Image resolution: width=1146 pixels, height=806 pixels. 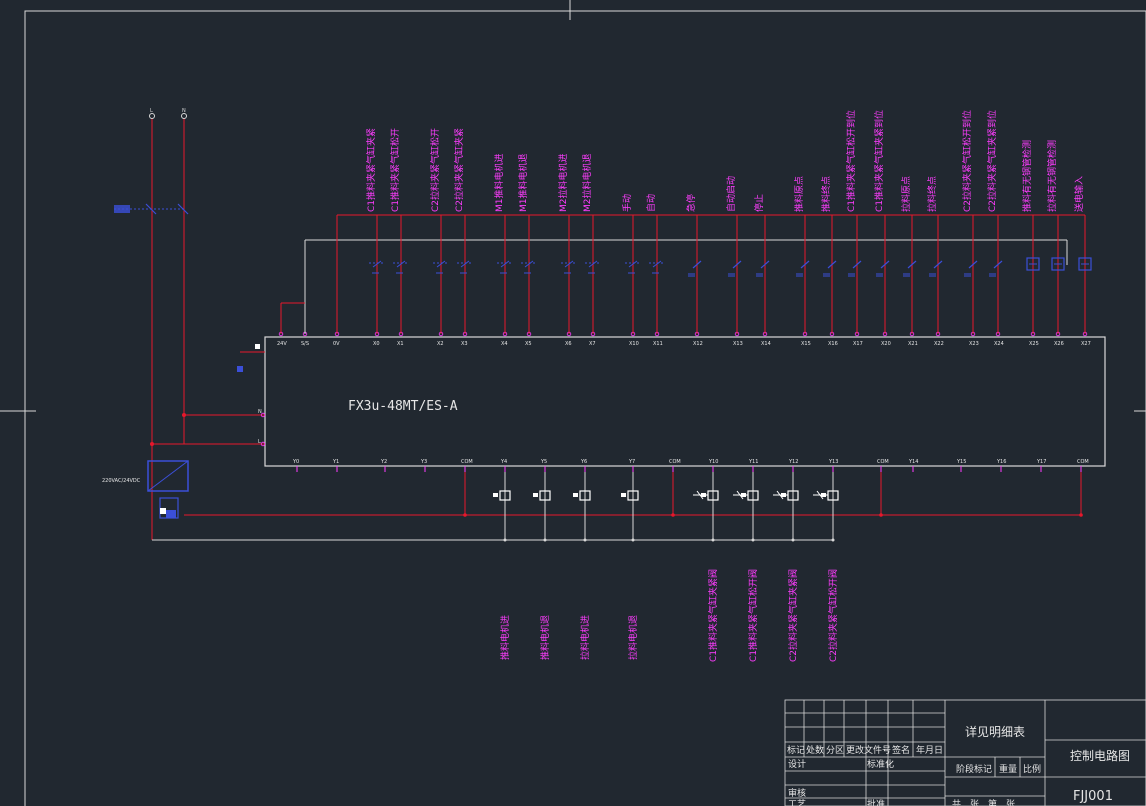 What do you see at coordinates (796, 750) in the screenshot?
I see `tb-header-0: 标记` at bounding box center [796, 750].